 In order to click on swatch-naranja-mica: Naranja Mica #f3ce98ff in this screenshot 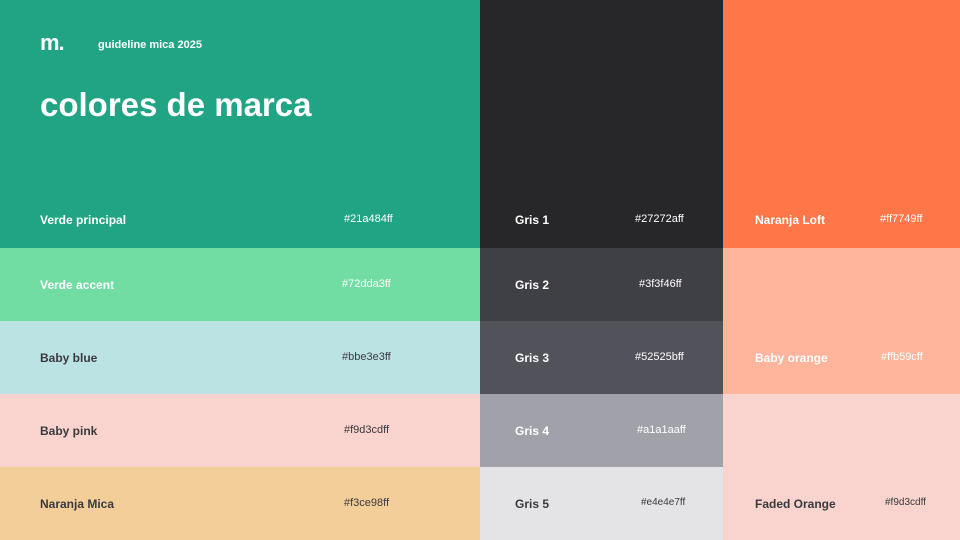, I will do `click(240, 503)`.